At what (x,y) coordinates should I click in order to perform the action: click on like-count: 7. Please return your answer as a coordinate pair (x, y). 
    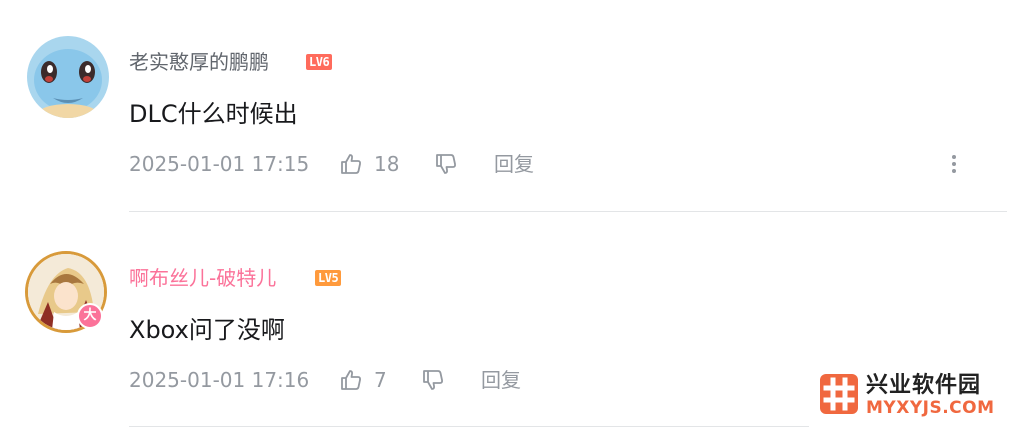
    Looking at the image, I should click on (380, 380).